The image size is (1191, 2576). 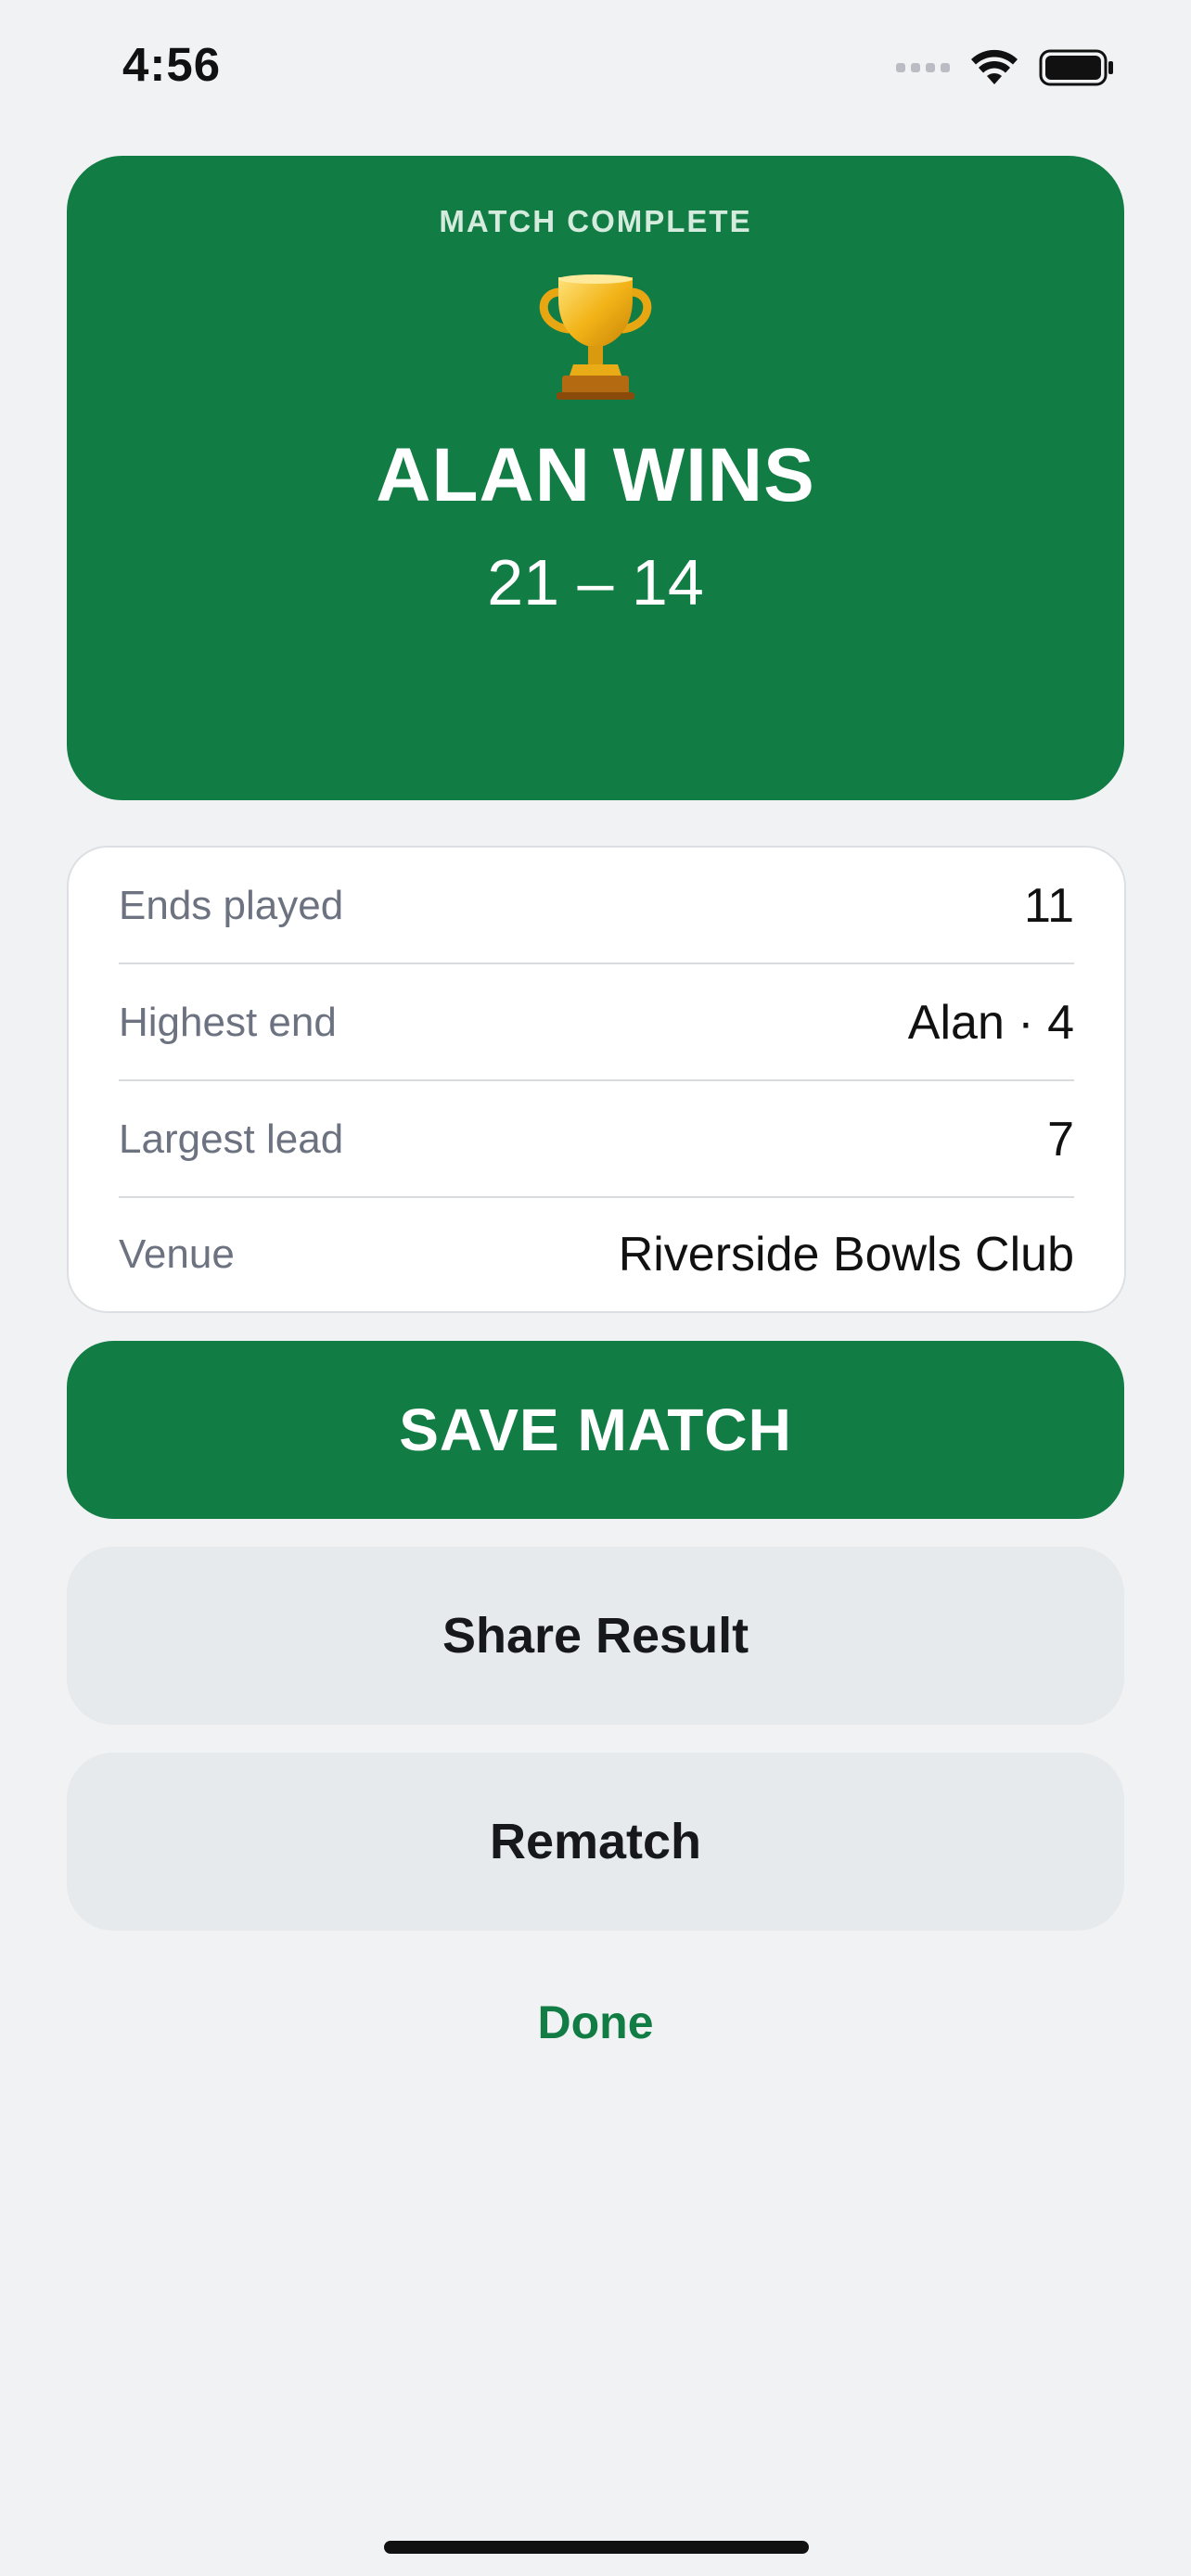 What do you see at coordinates (231, 906) in the screenshot?
I see `stat-label: Ends played` at bounding box center [231, 906].